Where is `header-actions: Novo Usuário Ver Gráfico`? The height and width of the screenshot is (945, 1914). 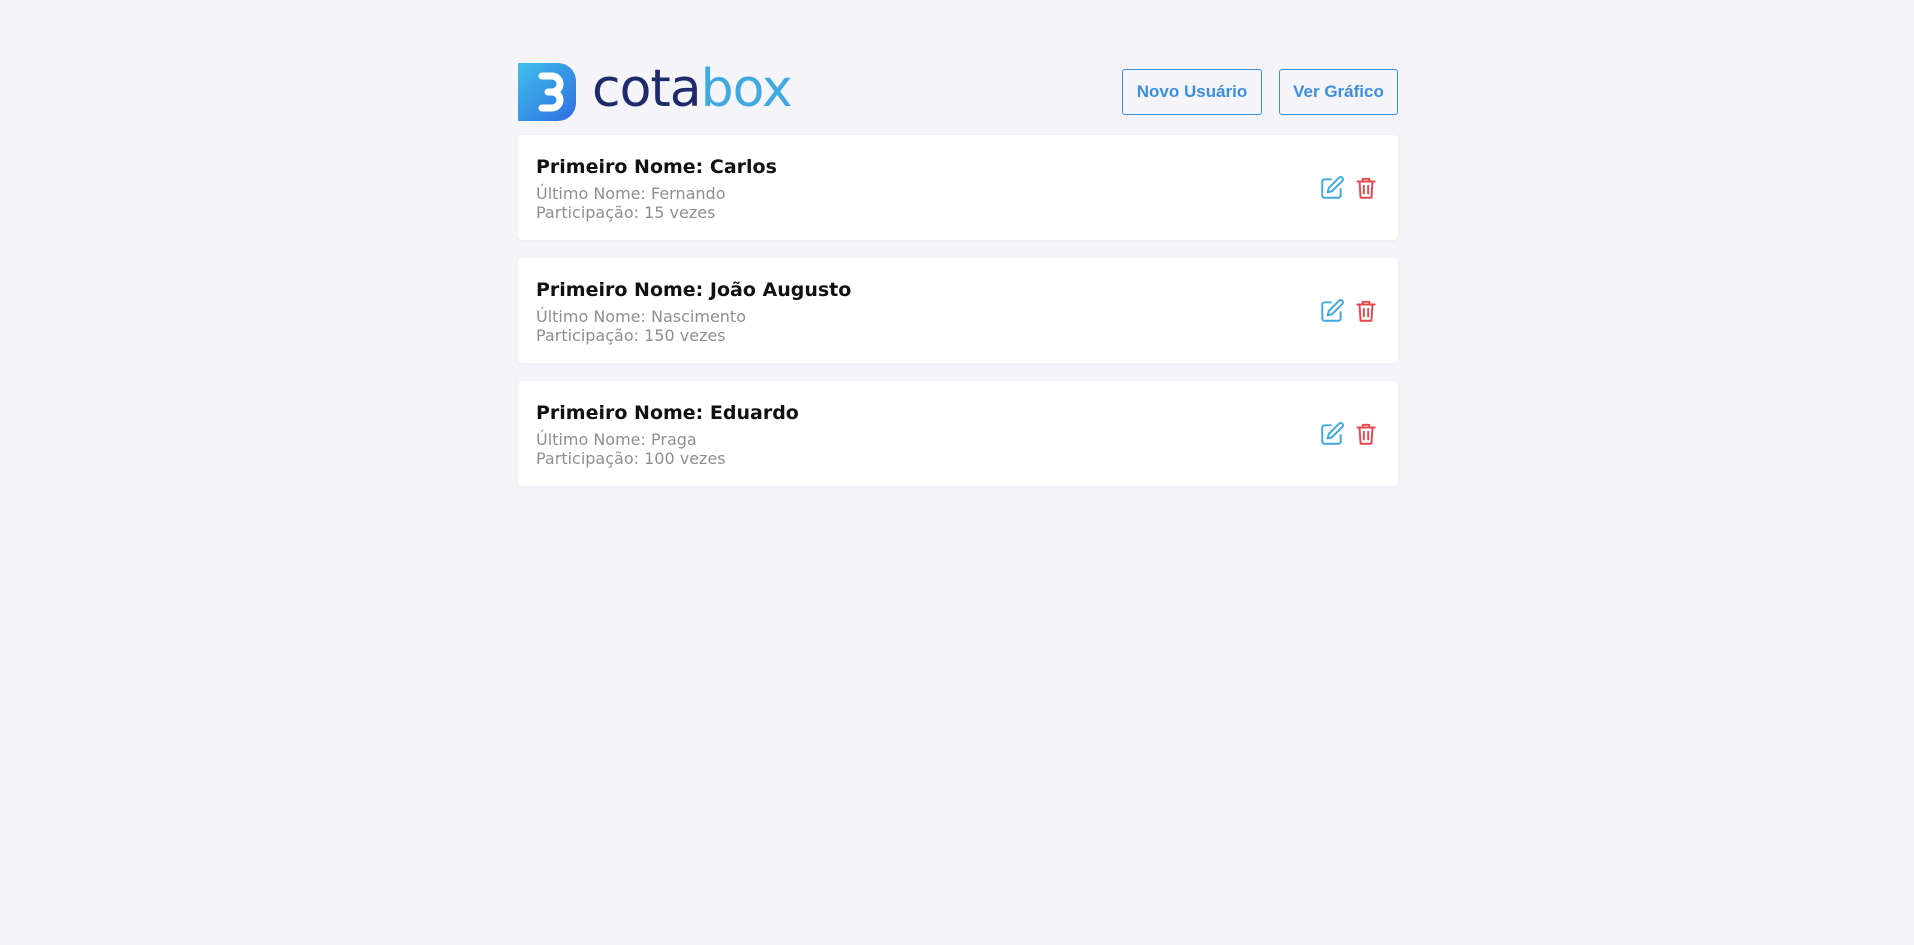 header-actions: Novo Usuário Ver Gráfico is located at coordinates (1260, 91).